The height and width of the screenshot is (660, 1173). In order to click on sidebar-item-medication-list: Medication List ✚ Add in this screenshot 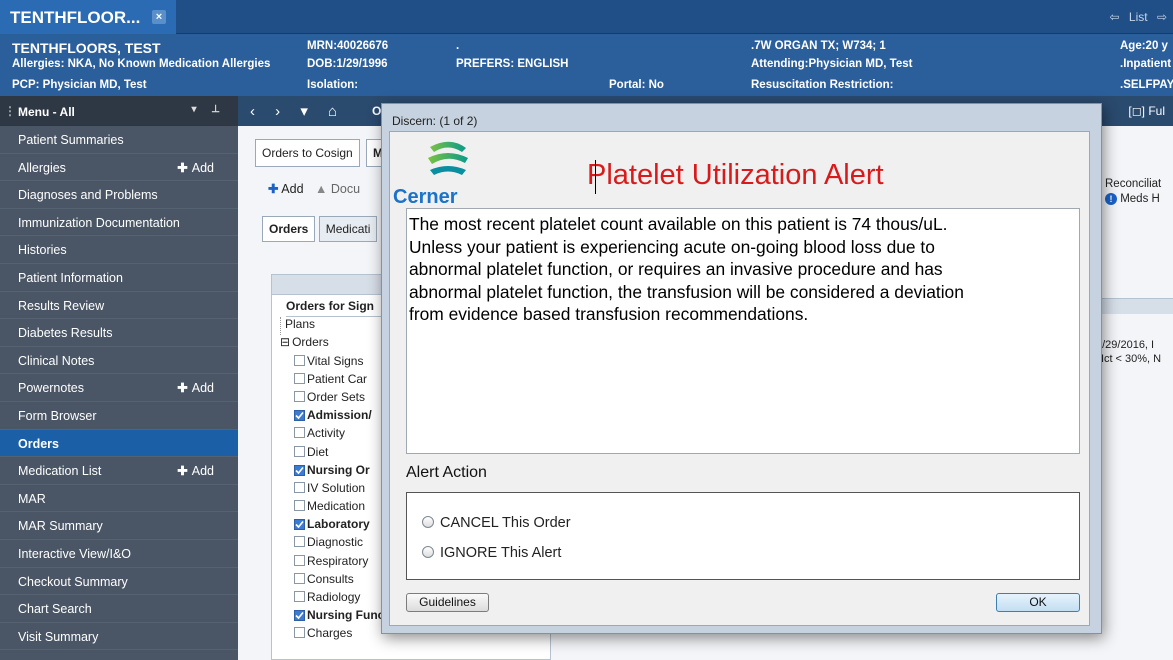, I will do `click(119, 471)`.